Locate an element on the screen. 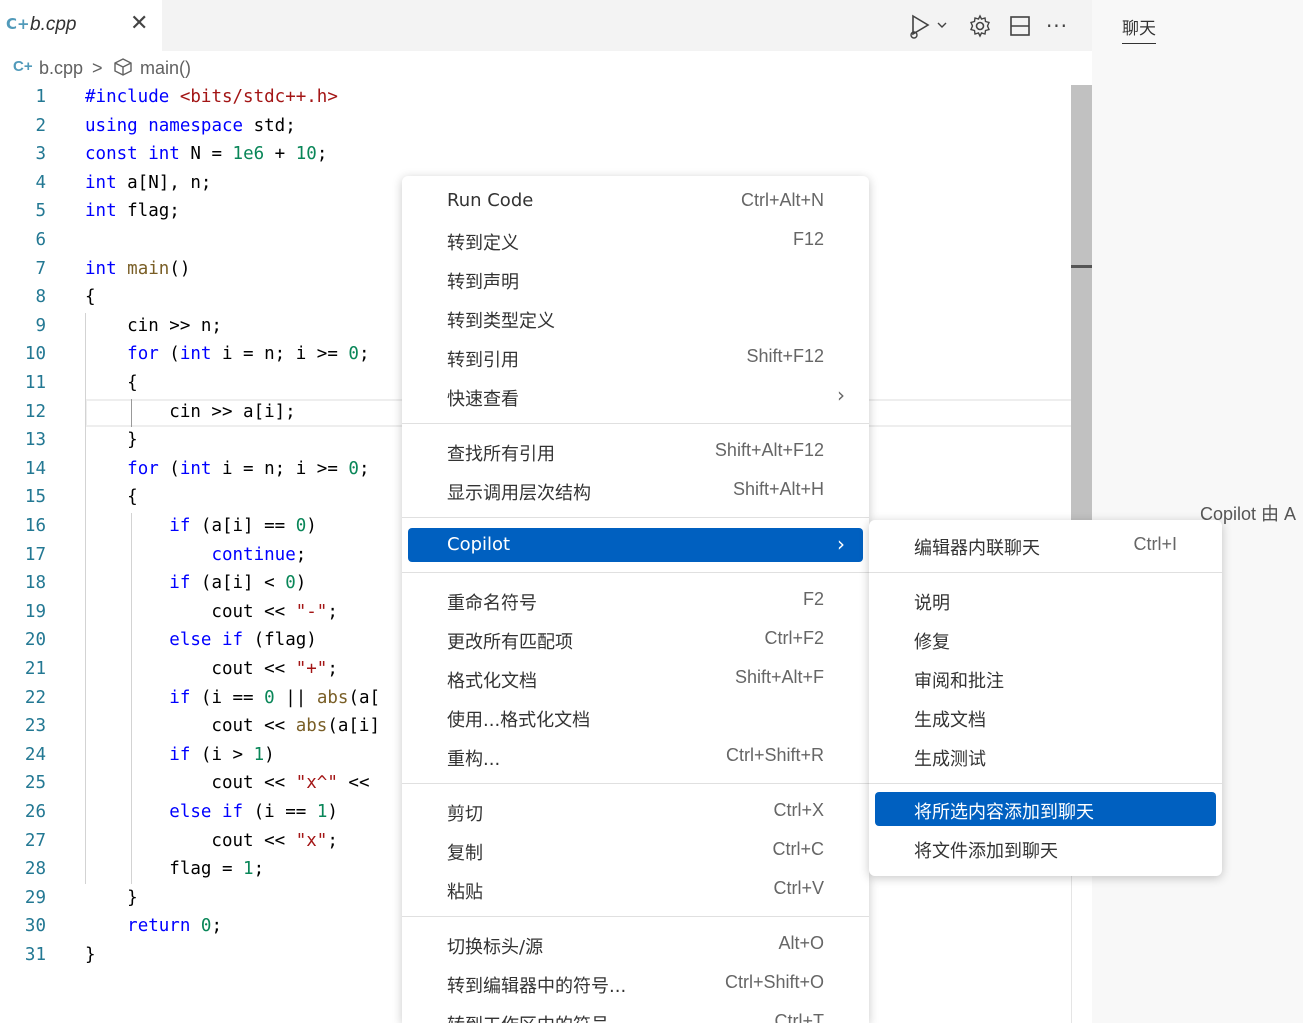 The height and width of the screenshot is (1023, 1303). context-menu-item: Run Code Ctrl+Alt+N is located at coordinates (635, 201).